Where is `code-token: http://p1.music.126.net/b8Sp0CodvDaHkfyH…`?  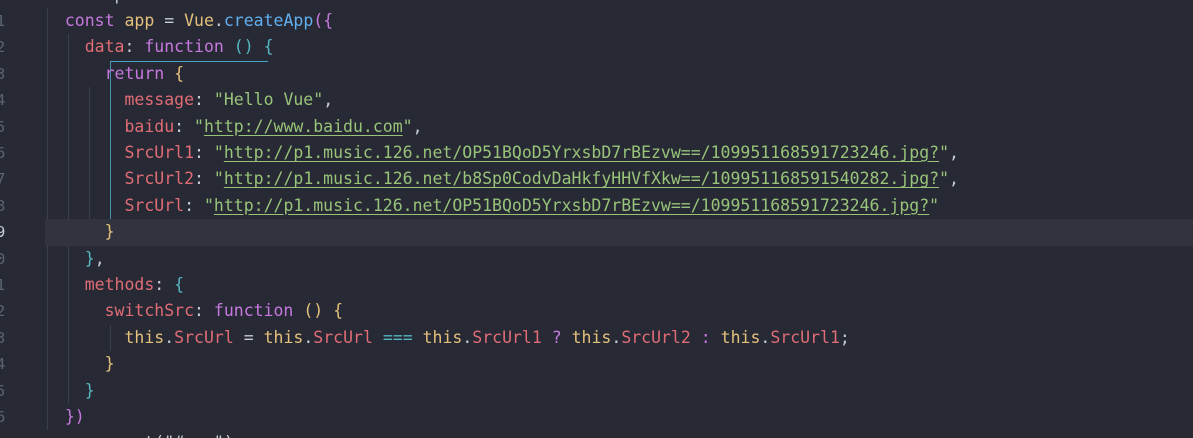
code-token: http://p1.music.126.net/b8Sp0CodvDaHkfyH… is located at coordinates (581, 179).